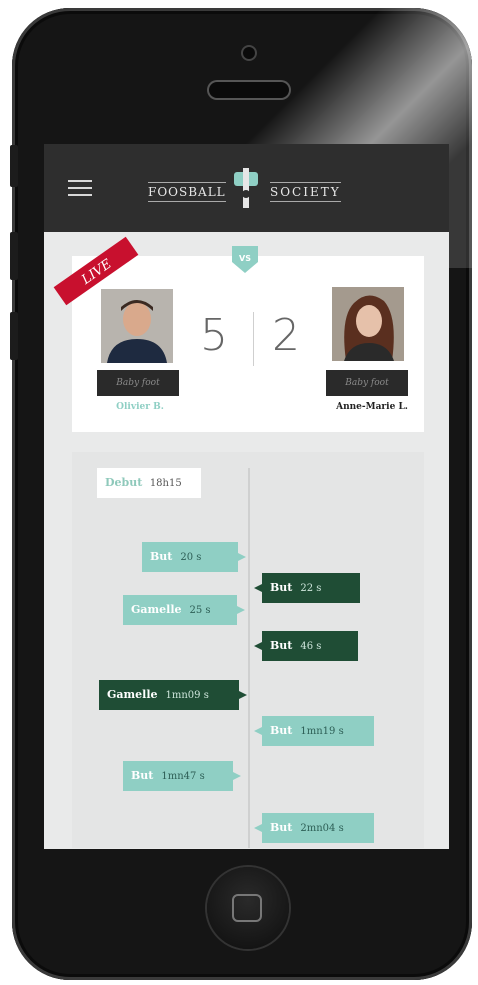 The image size is (478, 985). Describe the element at coordinates (187, 695) in the screenshot. I see `event-time: 1mn09 s` at that location.